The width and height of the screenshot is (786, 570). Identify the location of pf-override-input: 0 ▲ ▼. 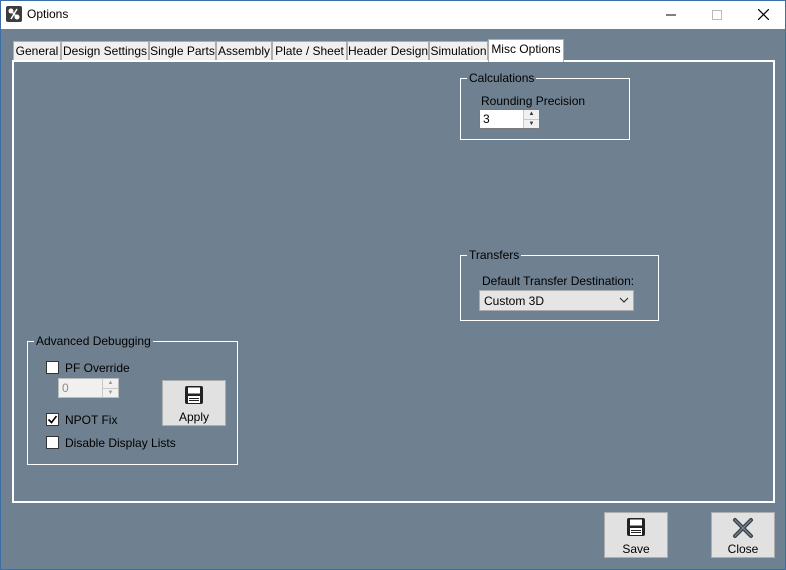
(88, 388).